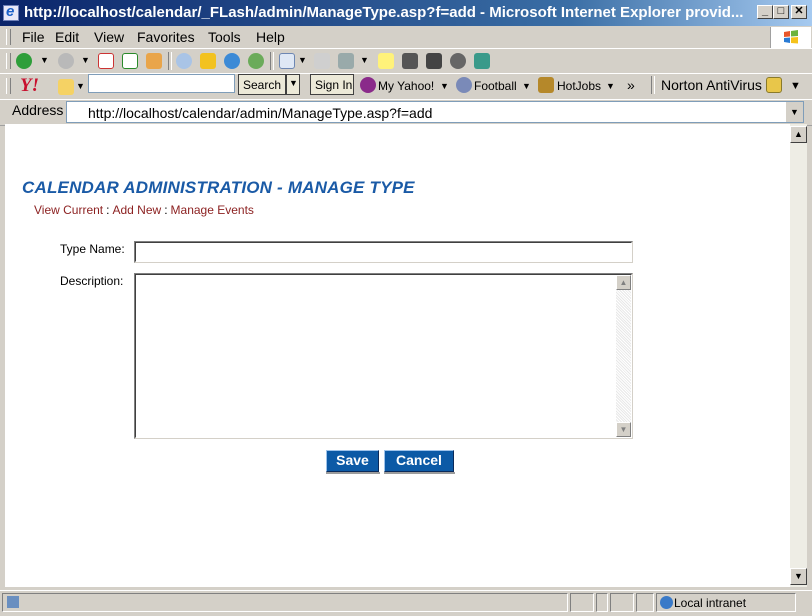 This screenshot has width=812, height=616. Describe the element at coordinates (765, 12) in the screenshot. I see `minimize-button: _` at that location.